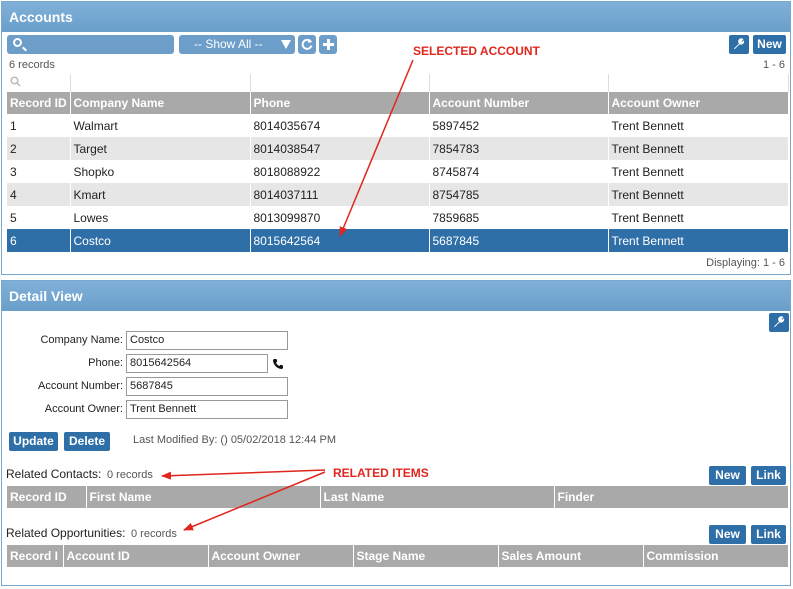  What do you see at coordinates (519, 194) in the screenshot?
I see `table-cell: 8754785` at bounding box center [519, 194].